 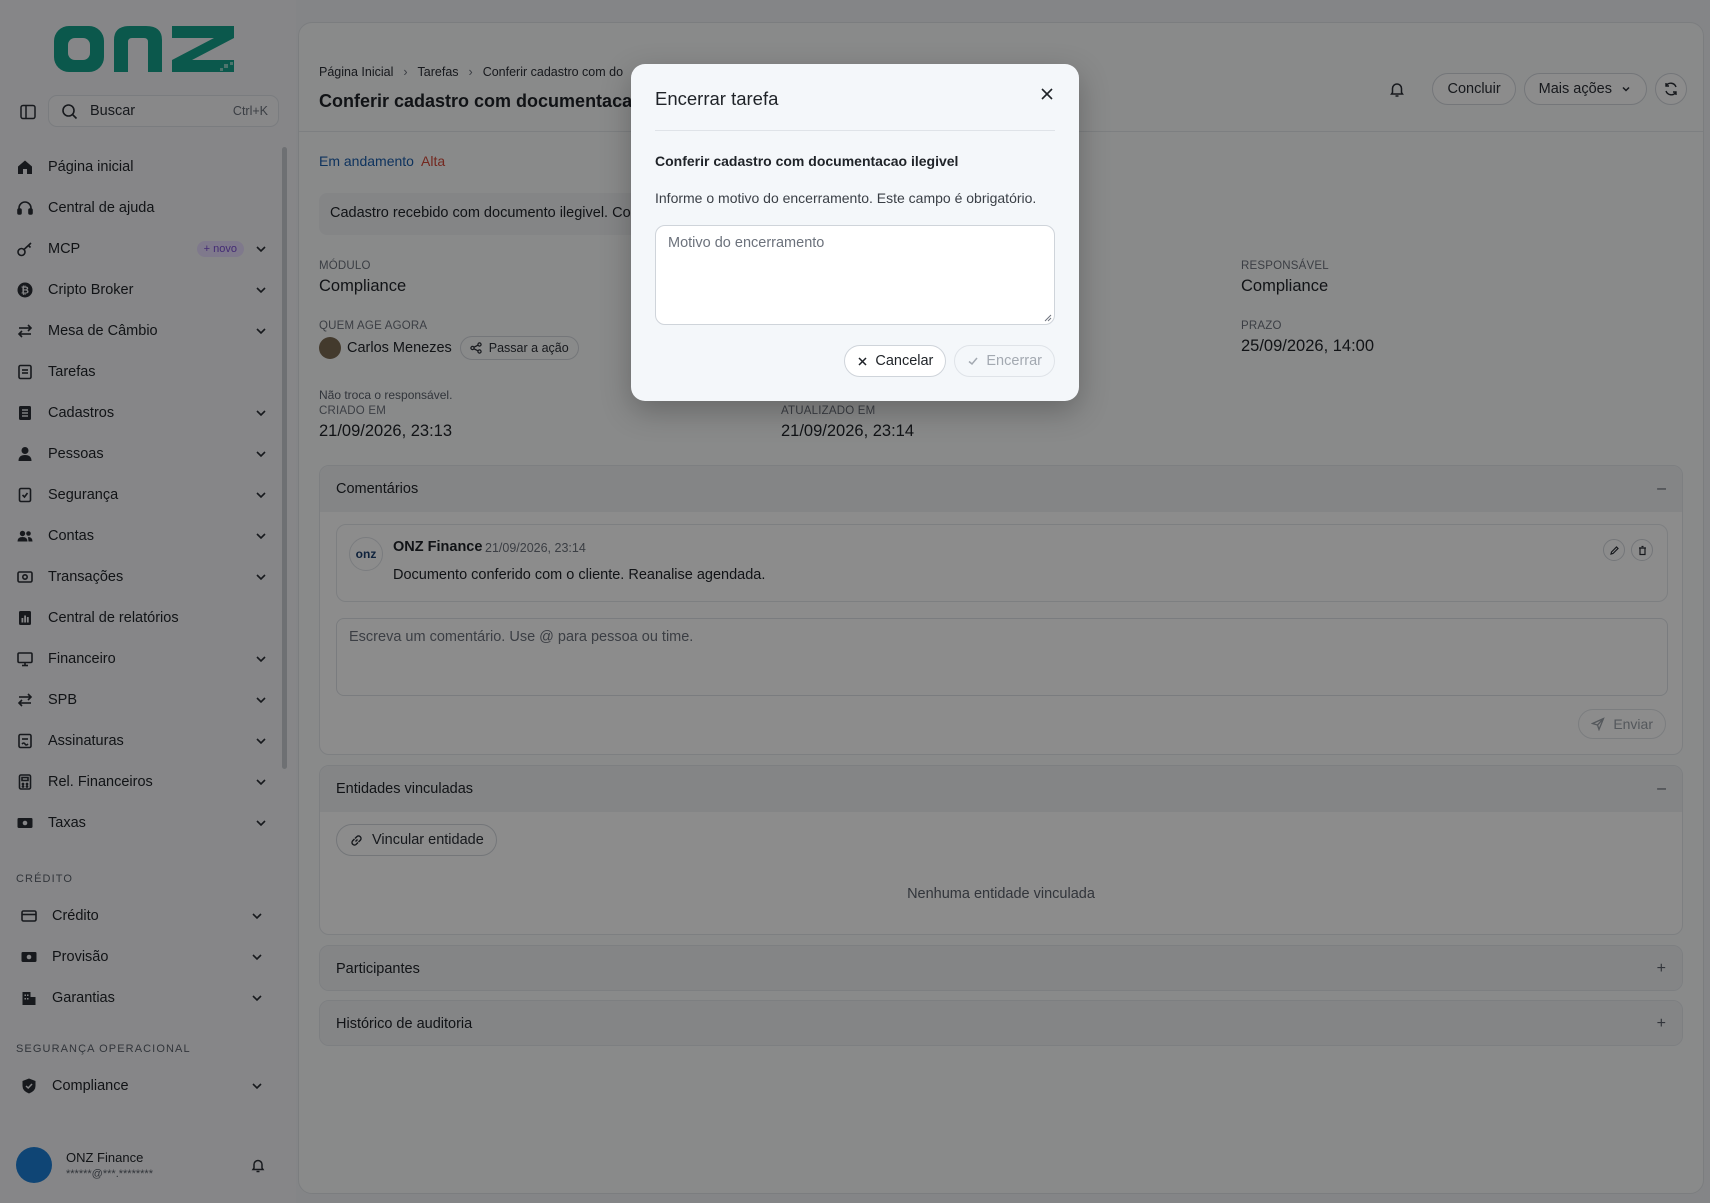 I want to click on cancel-button: Cancelar, so click(x=895, y=361).